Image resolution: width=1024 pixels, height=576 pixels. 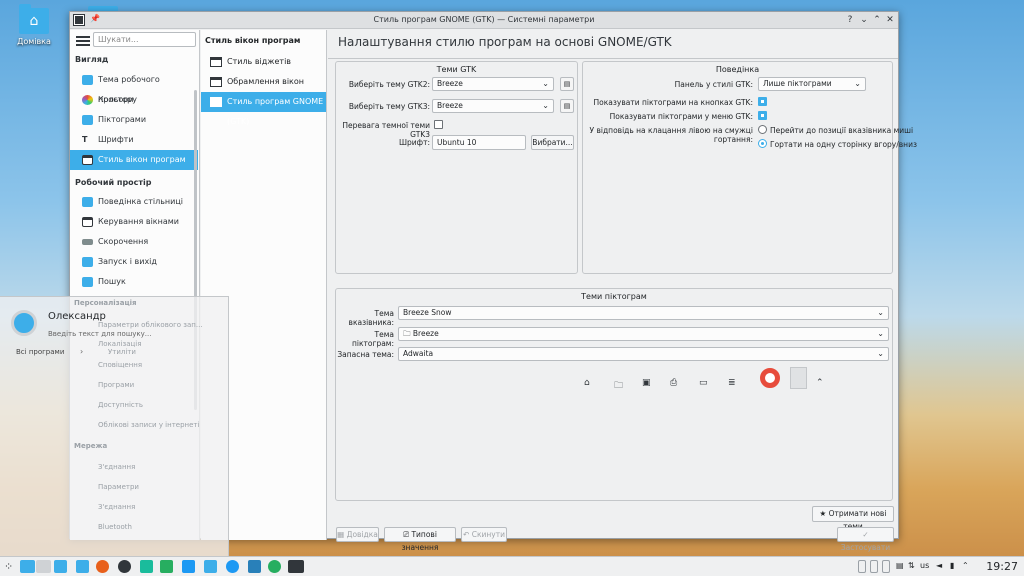 I want to click on scroll-page-radio, so click(x=762, y=143).